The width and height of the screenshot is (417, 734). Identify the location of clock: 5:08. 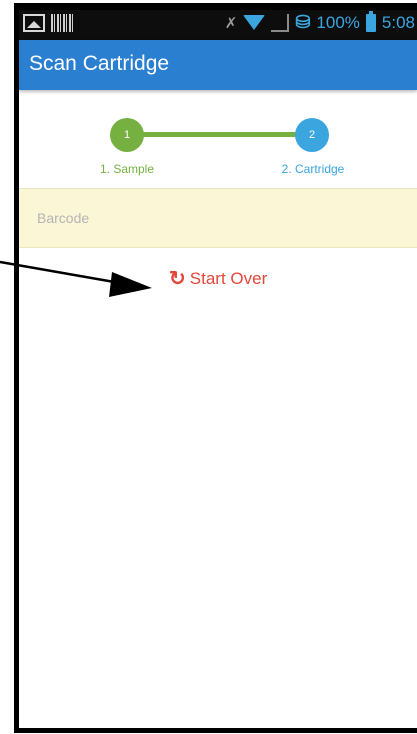
(398, 22).